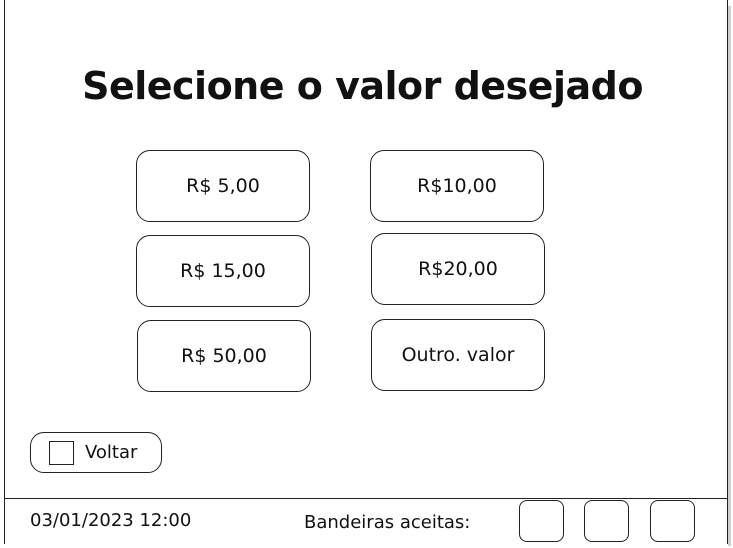 The height and width of the screenshot is (548, 733). I want to click on accepted-flags-label: Bandeiras aceitas:, so click(387, 522).